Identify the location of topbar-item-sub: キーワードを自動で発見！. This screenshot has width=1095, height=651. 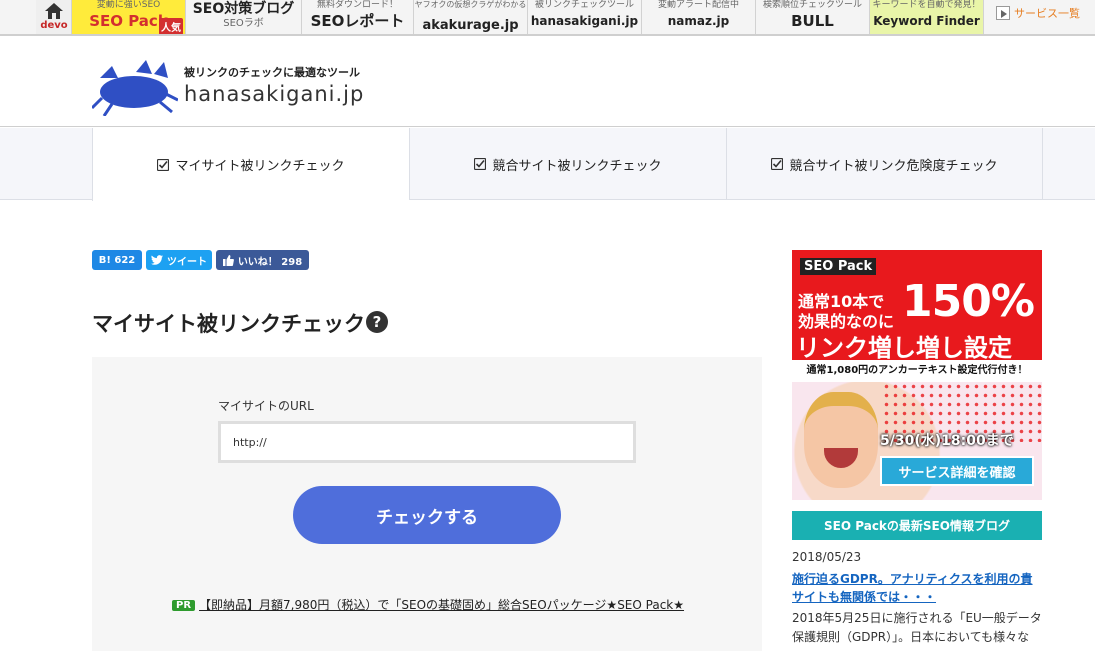
(926, 5).